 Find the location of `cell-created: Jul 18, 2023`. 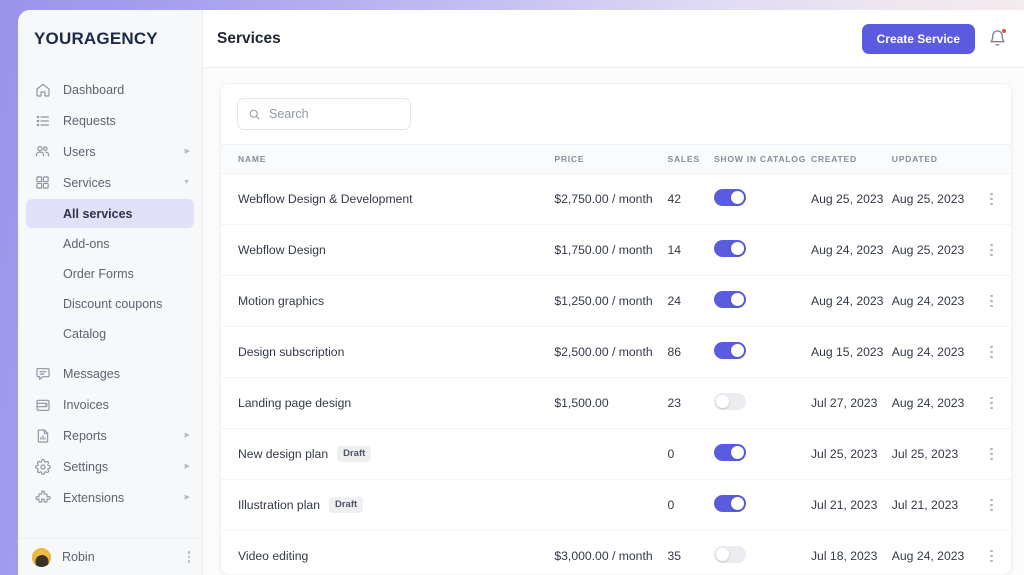

cell-created: Jul 18, 2023 is located at coordinates (851, 552).